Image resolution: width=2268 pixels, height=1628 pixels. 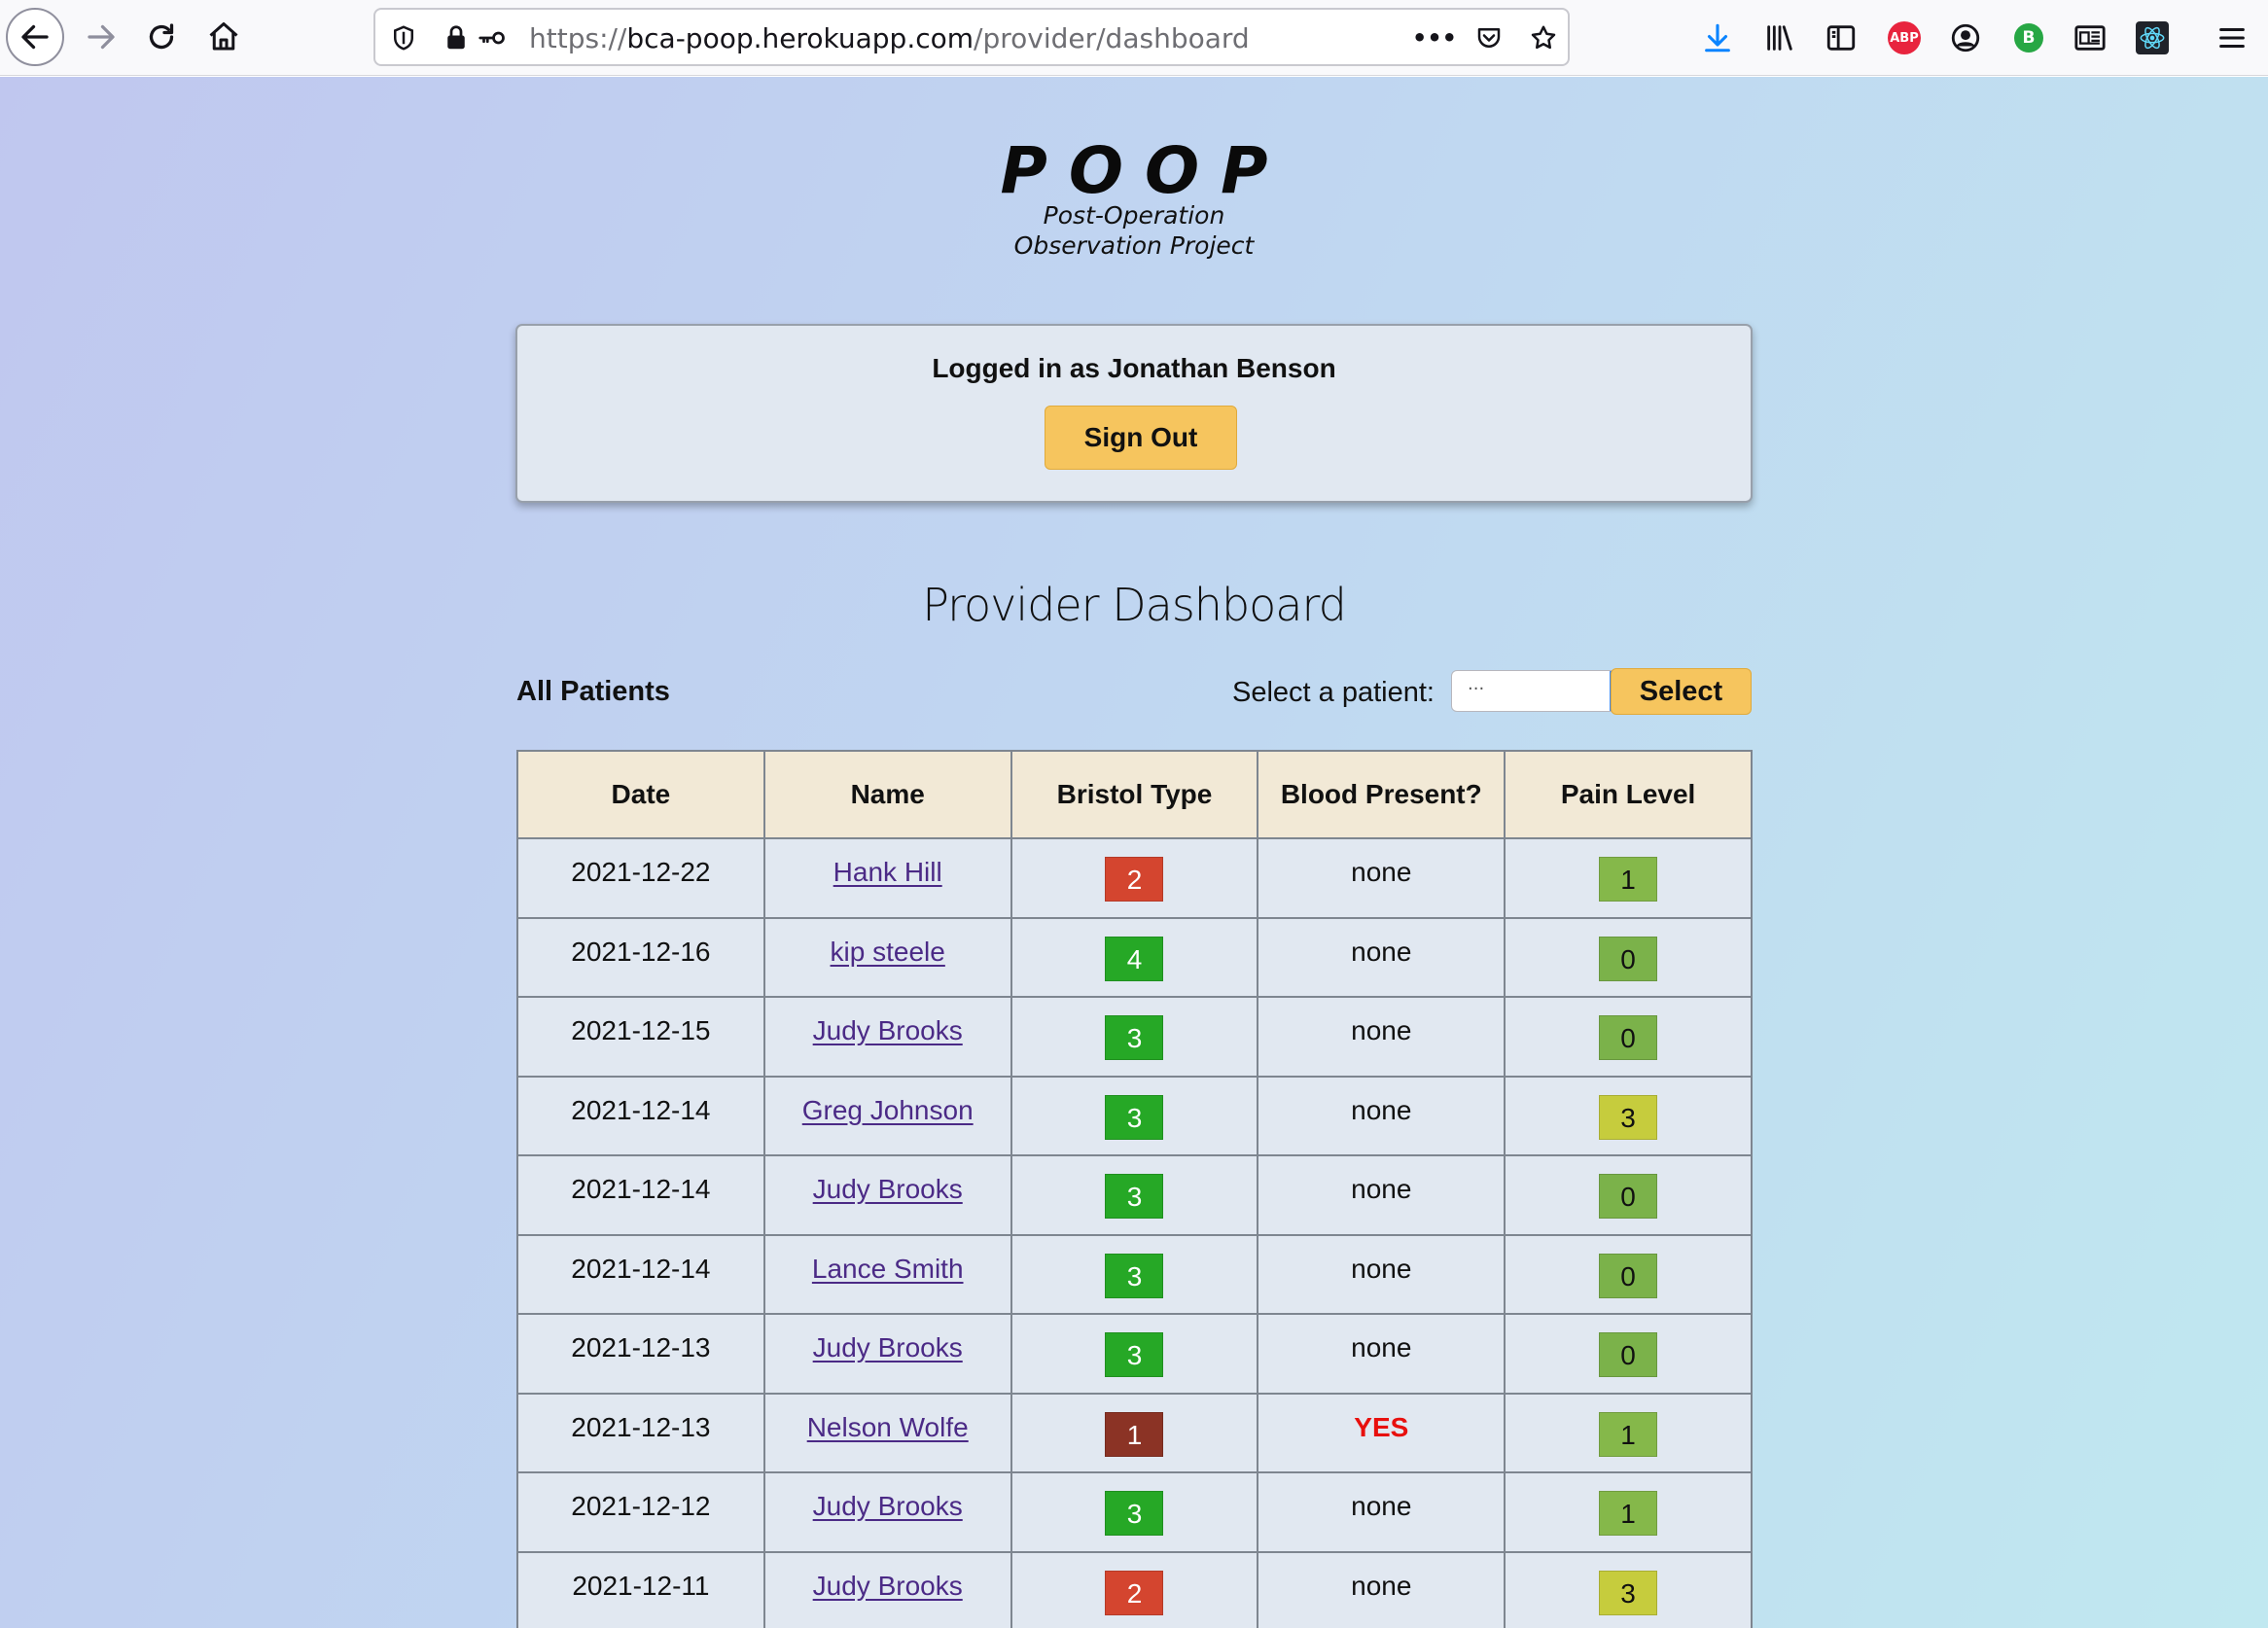 What do you see at coordinates (1112, 38) in the screenshot?
I see `url-path: /provider/dashboard` at bounding box center [1112, 38].